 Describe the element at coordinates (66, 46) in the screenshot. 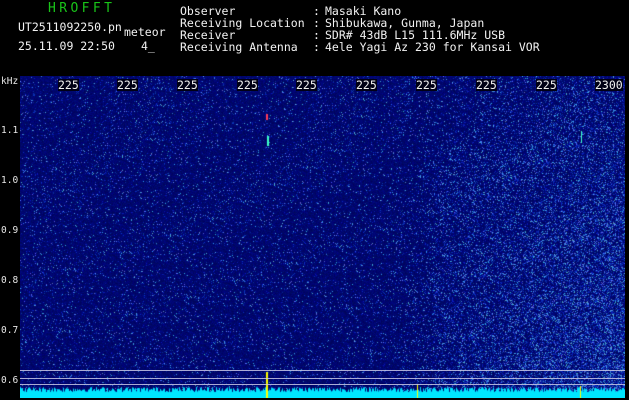

I see `date-time: 25.11.09 22:50` at that location.